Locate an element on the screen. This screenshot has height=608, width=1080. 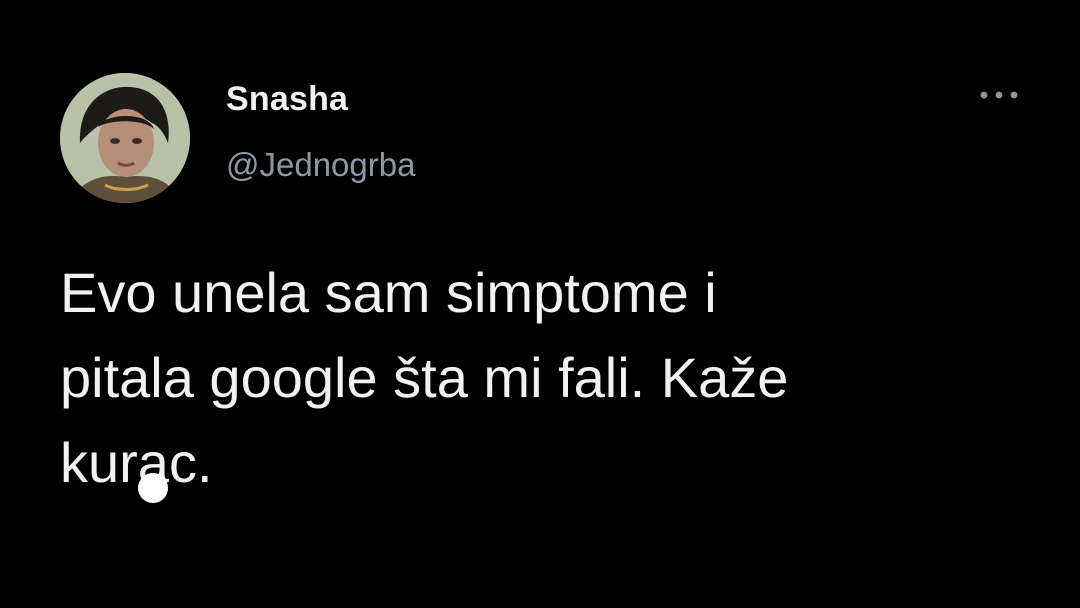
white-dot-overlay is located at coordinates (153, 488).